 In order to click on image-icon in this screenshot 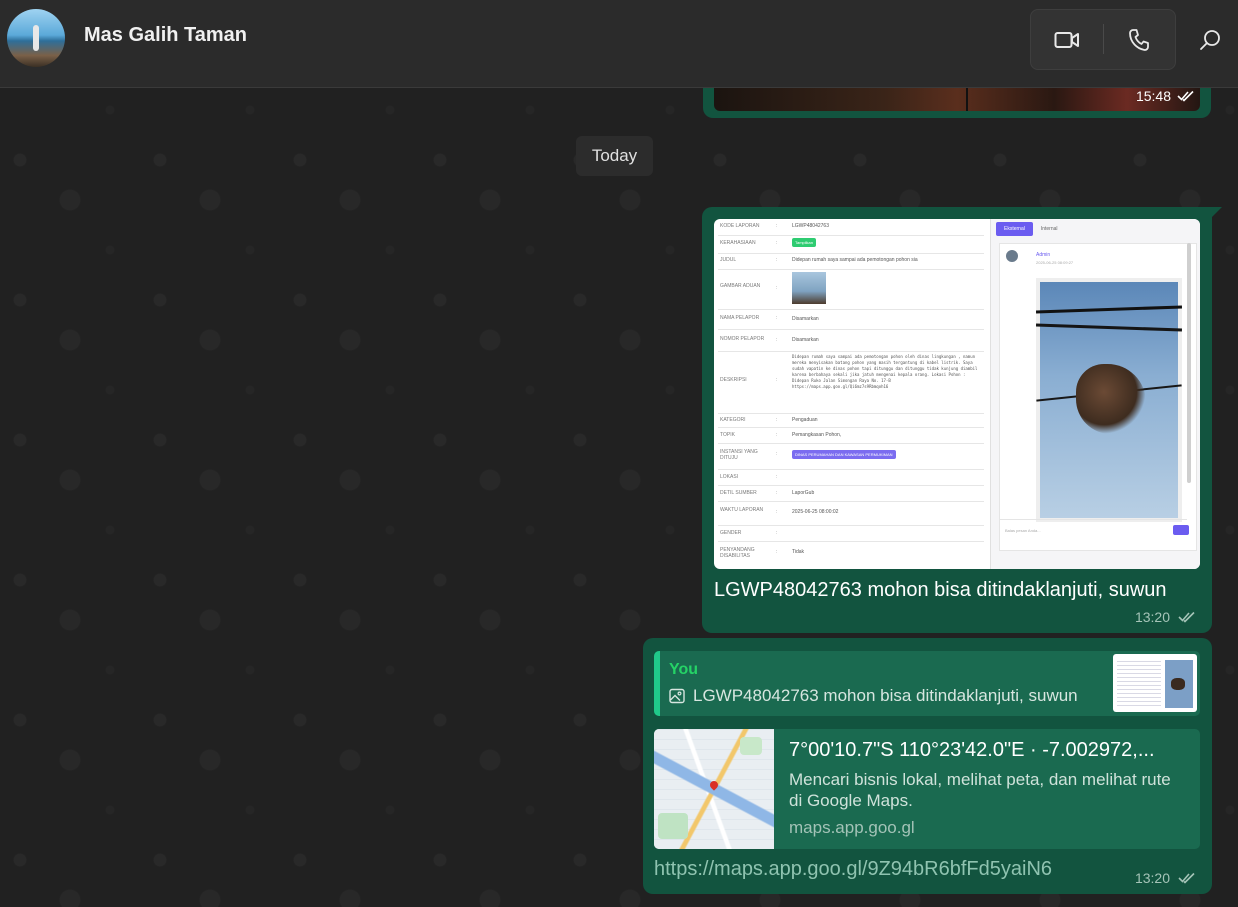, I will do `click(677, 696)`.